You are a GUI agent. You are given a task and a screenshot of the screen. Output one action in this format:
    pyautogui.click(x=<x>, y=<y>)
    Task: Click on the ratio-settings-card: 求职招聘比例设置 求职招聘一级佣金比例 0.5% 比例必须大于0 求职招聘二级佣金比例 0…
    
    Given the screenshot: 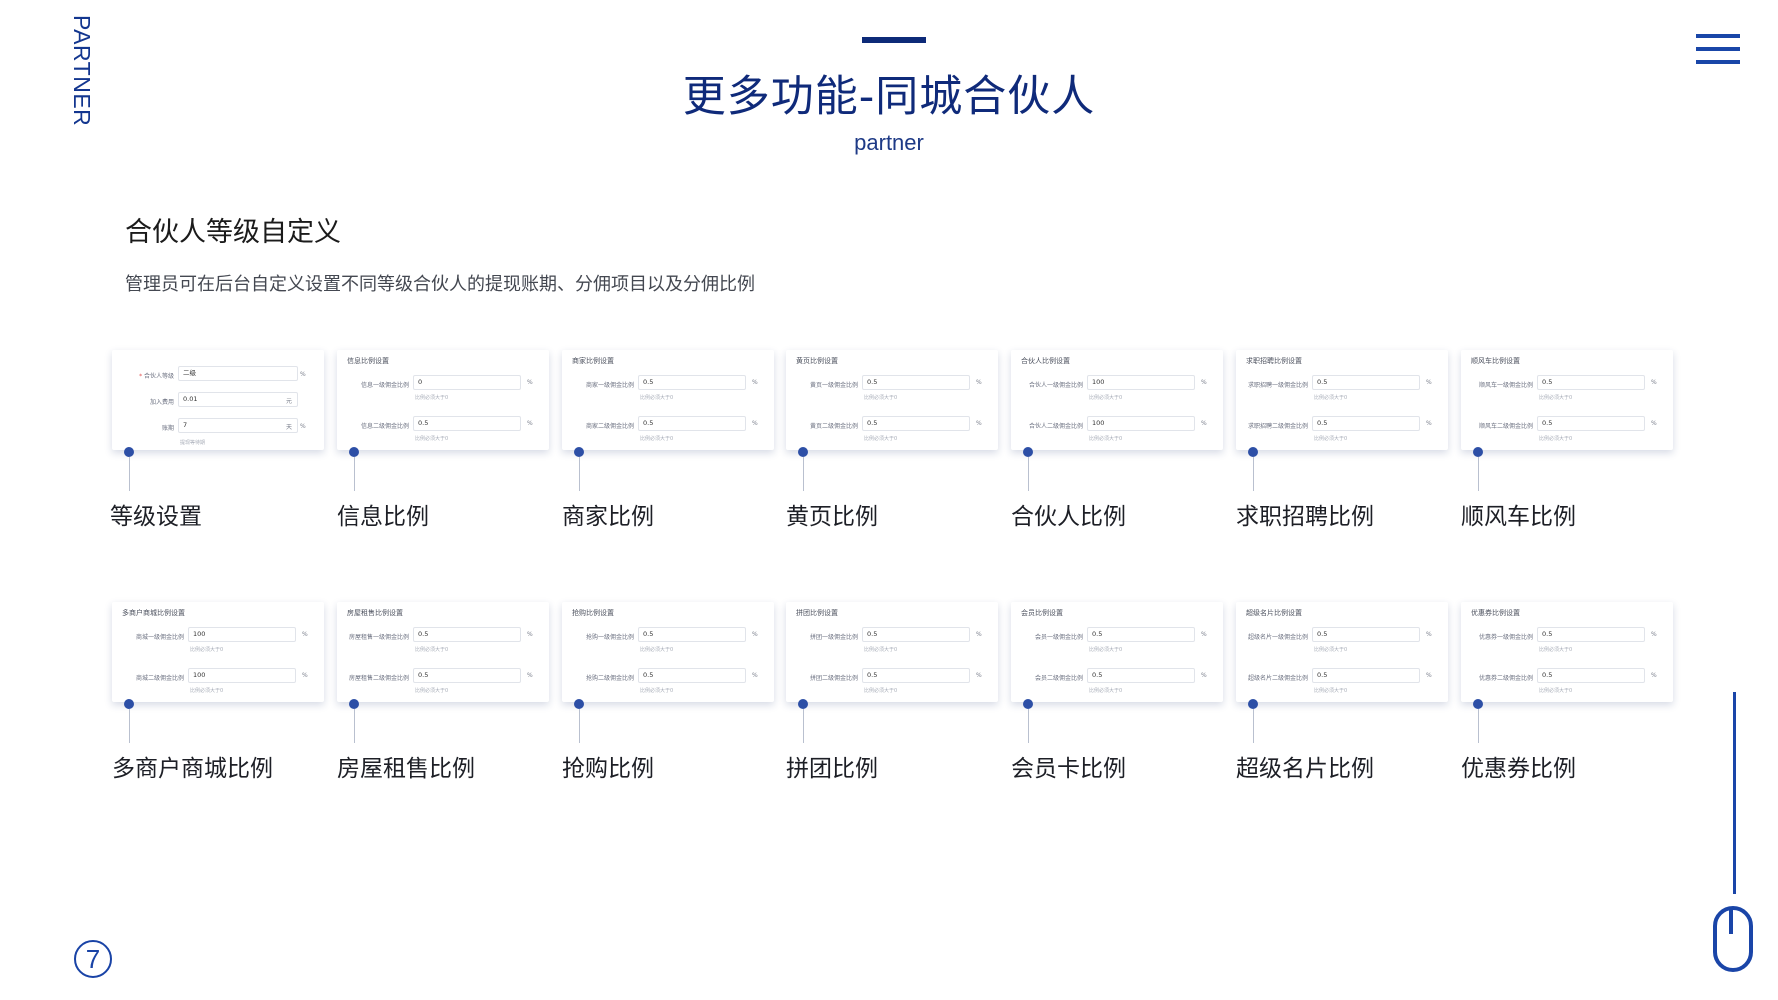 What is the action you would take?
    pyautogui.click(x=1342, y=400)
    